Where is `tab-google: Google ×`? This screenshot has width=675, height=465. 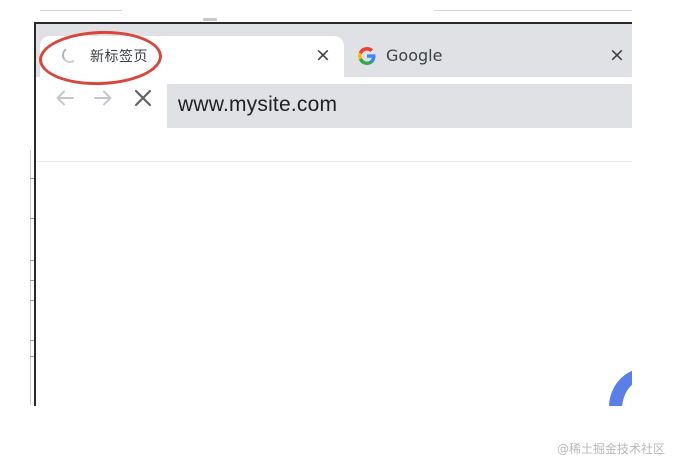
tab-google: Google × is located at coordinates (488, 56).